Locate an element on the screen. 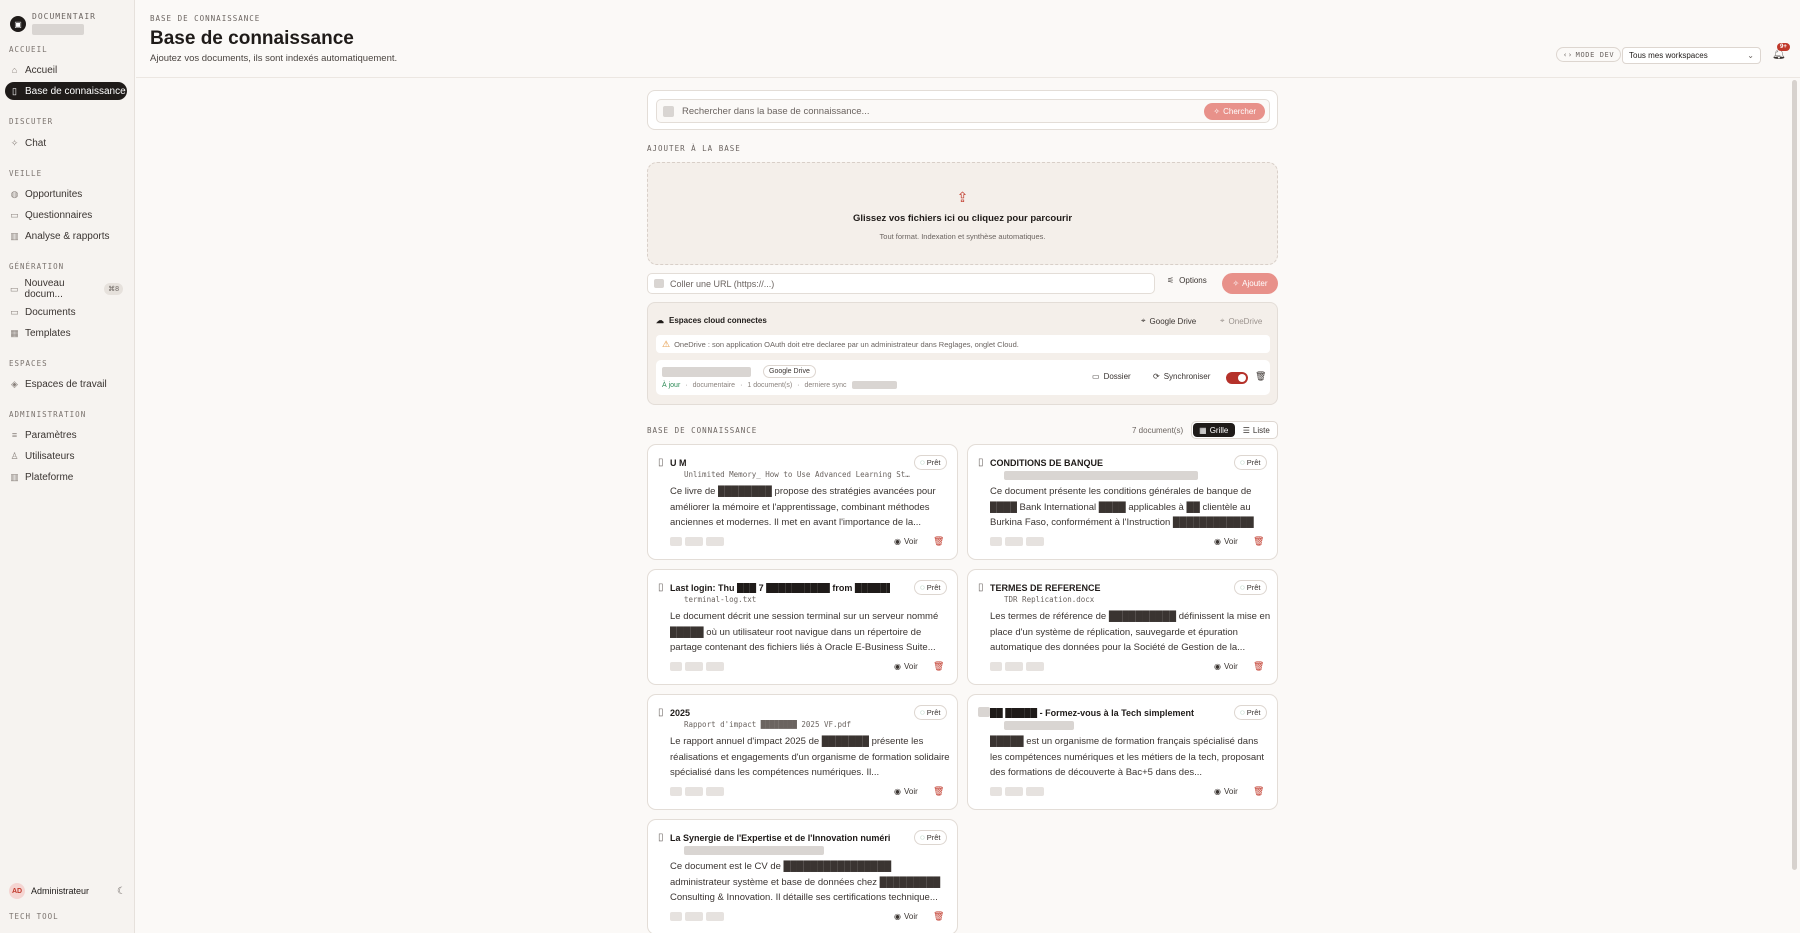  sync-button: ⟳ Synchroniser is located at coordinates (1181, 376).